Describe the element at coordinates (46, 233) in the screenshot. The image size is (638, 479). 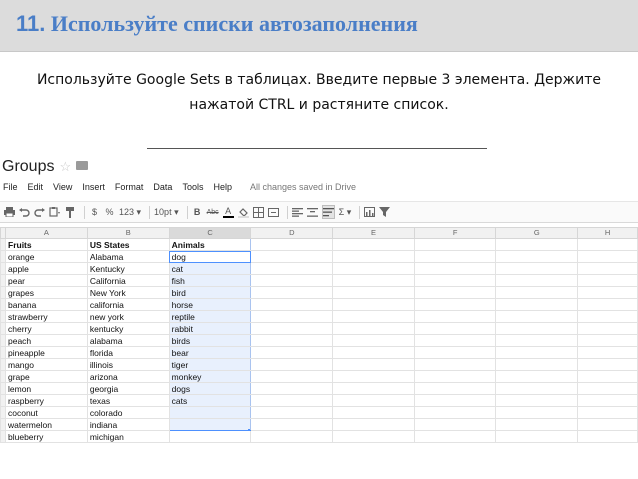
I see `column-header-a: A` at that location.